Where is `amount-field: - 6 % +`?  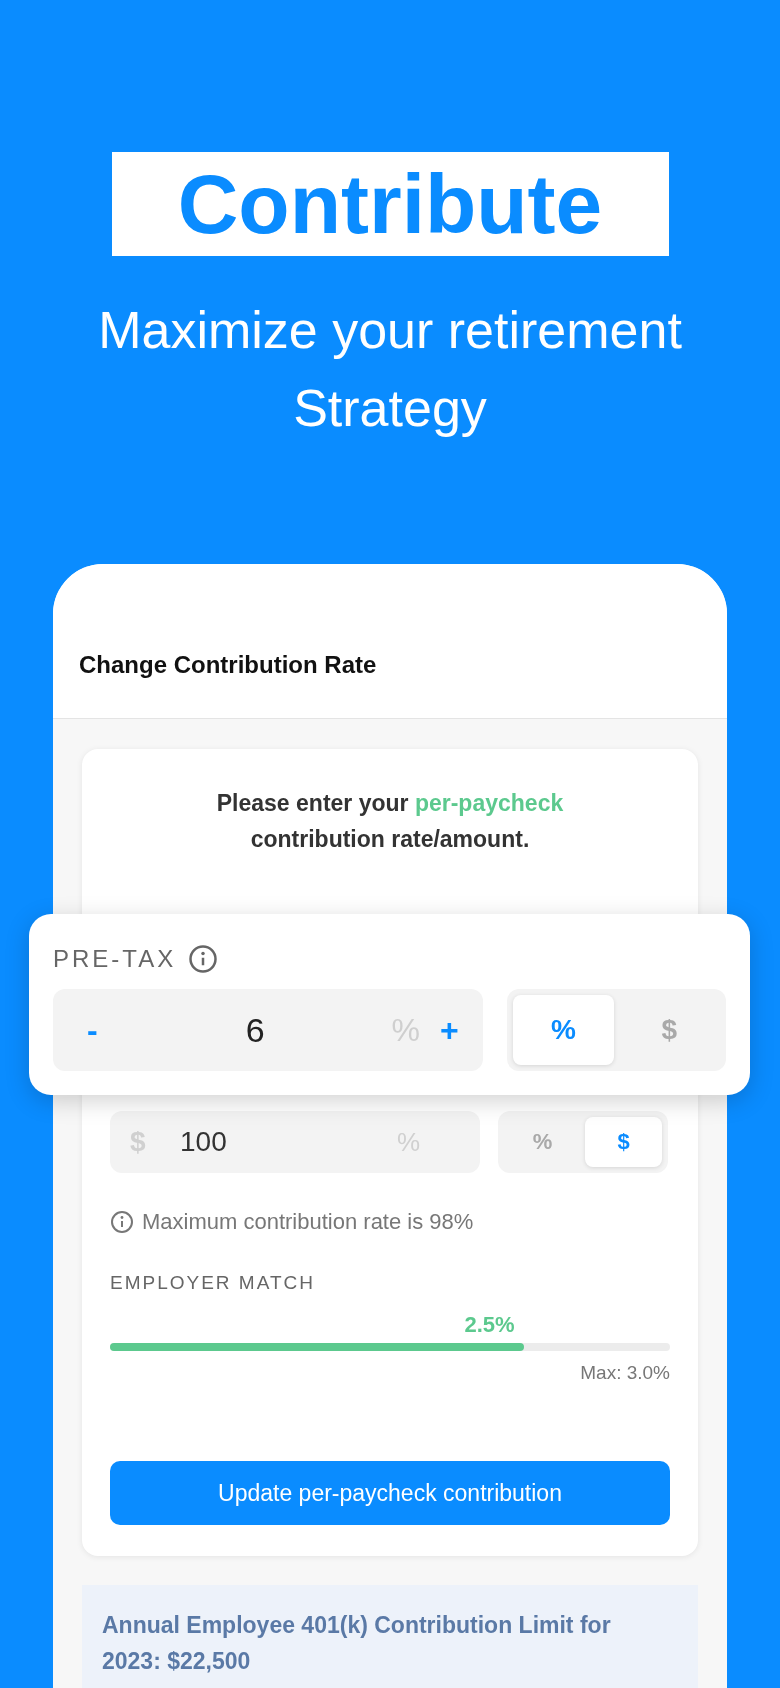 amount-field: - 6 % + is located at coordinates (268, 1030).